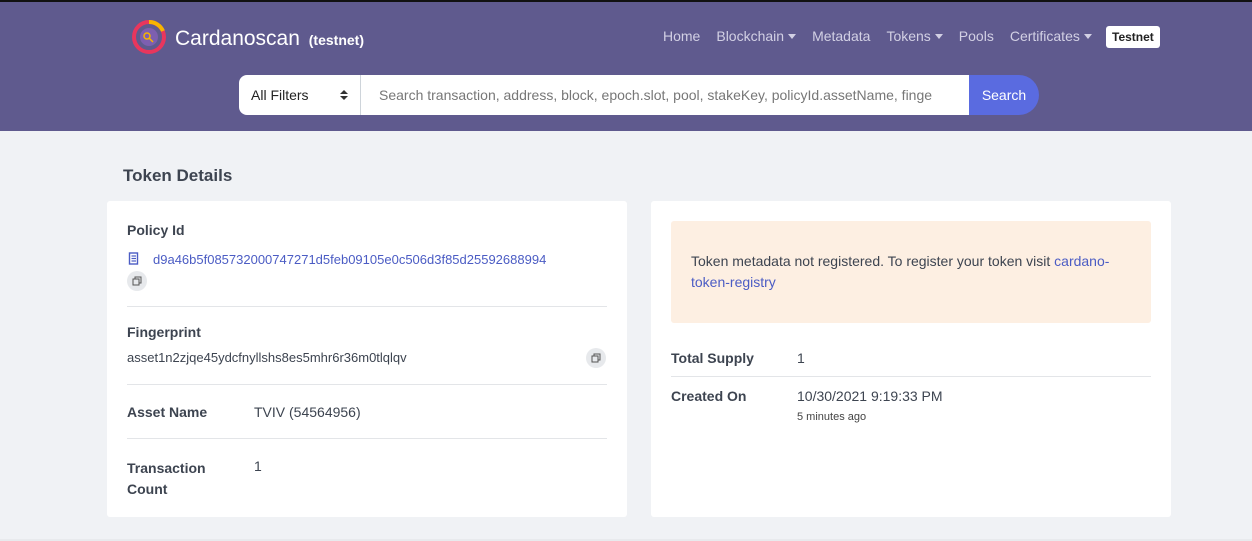  Describe the element at coordinates (237, 38) in the screenshot. I see `brand-name: Cardanoscan` at that location.